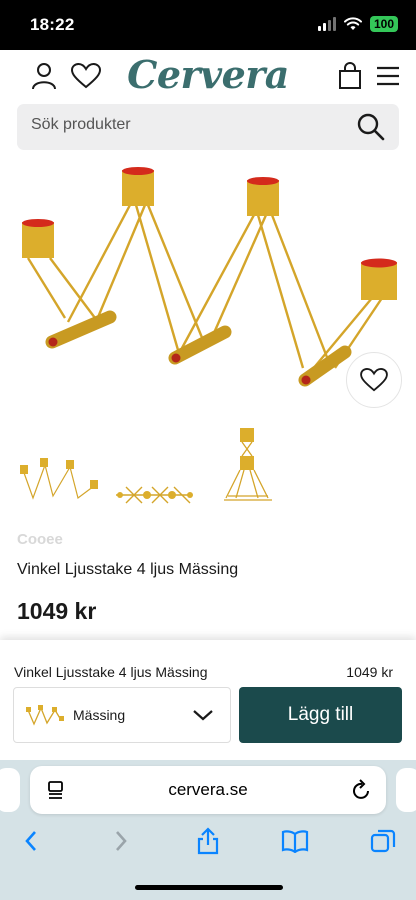  What do you see at coordinates (209, 887) in the screenshot?
I see `home-indicator` at bounding box center [209, 887].